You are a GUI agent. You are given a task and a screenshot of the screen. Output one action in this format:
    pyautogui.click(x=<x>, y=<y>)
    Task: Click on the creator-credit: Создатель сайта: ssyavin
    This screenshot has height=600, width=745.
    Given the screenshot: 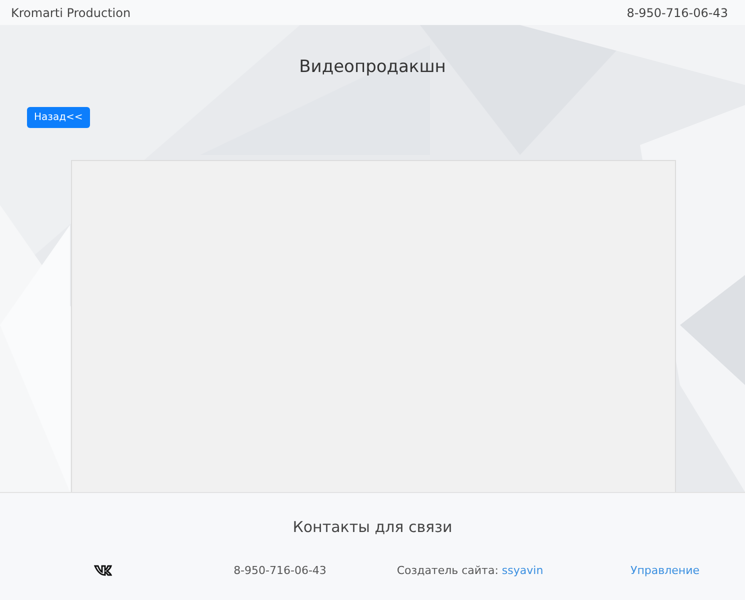 What is the action you would take?
    pyautogui.click(x=470, y=570)
    